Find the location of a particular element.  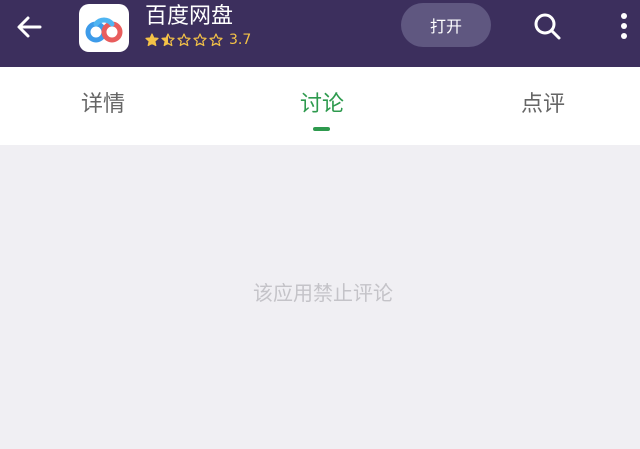

rating-stars is located at coordinates (184, 40).